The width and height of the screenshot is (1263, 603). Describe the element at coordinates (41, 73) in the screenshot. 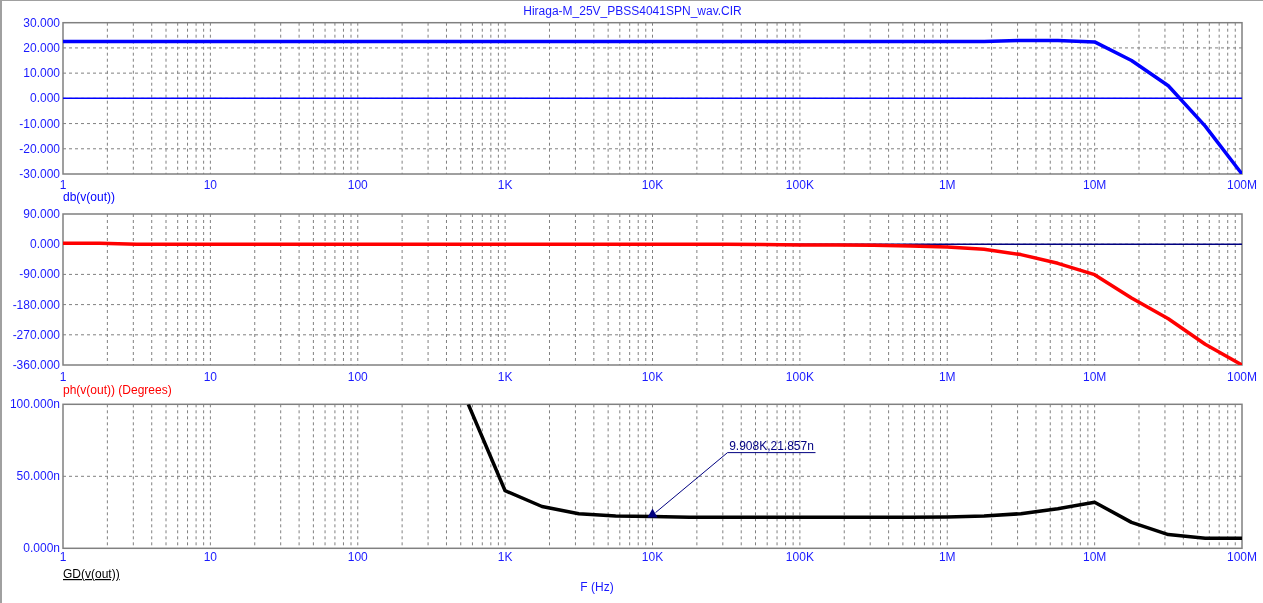

I see `y-tick-label: 10.000` at that location.